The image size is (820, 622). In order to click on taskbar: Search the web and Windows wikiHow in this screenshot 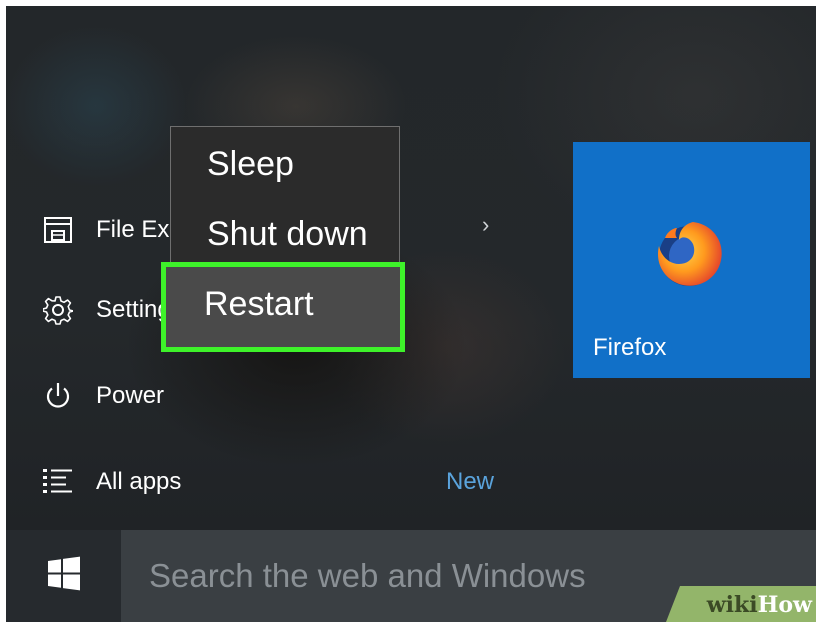, I will do `click(411, 576)`.